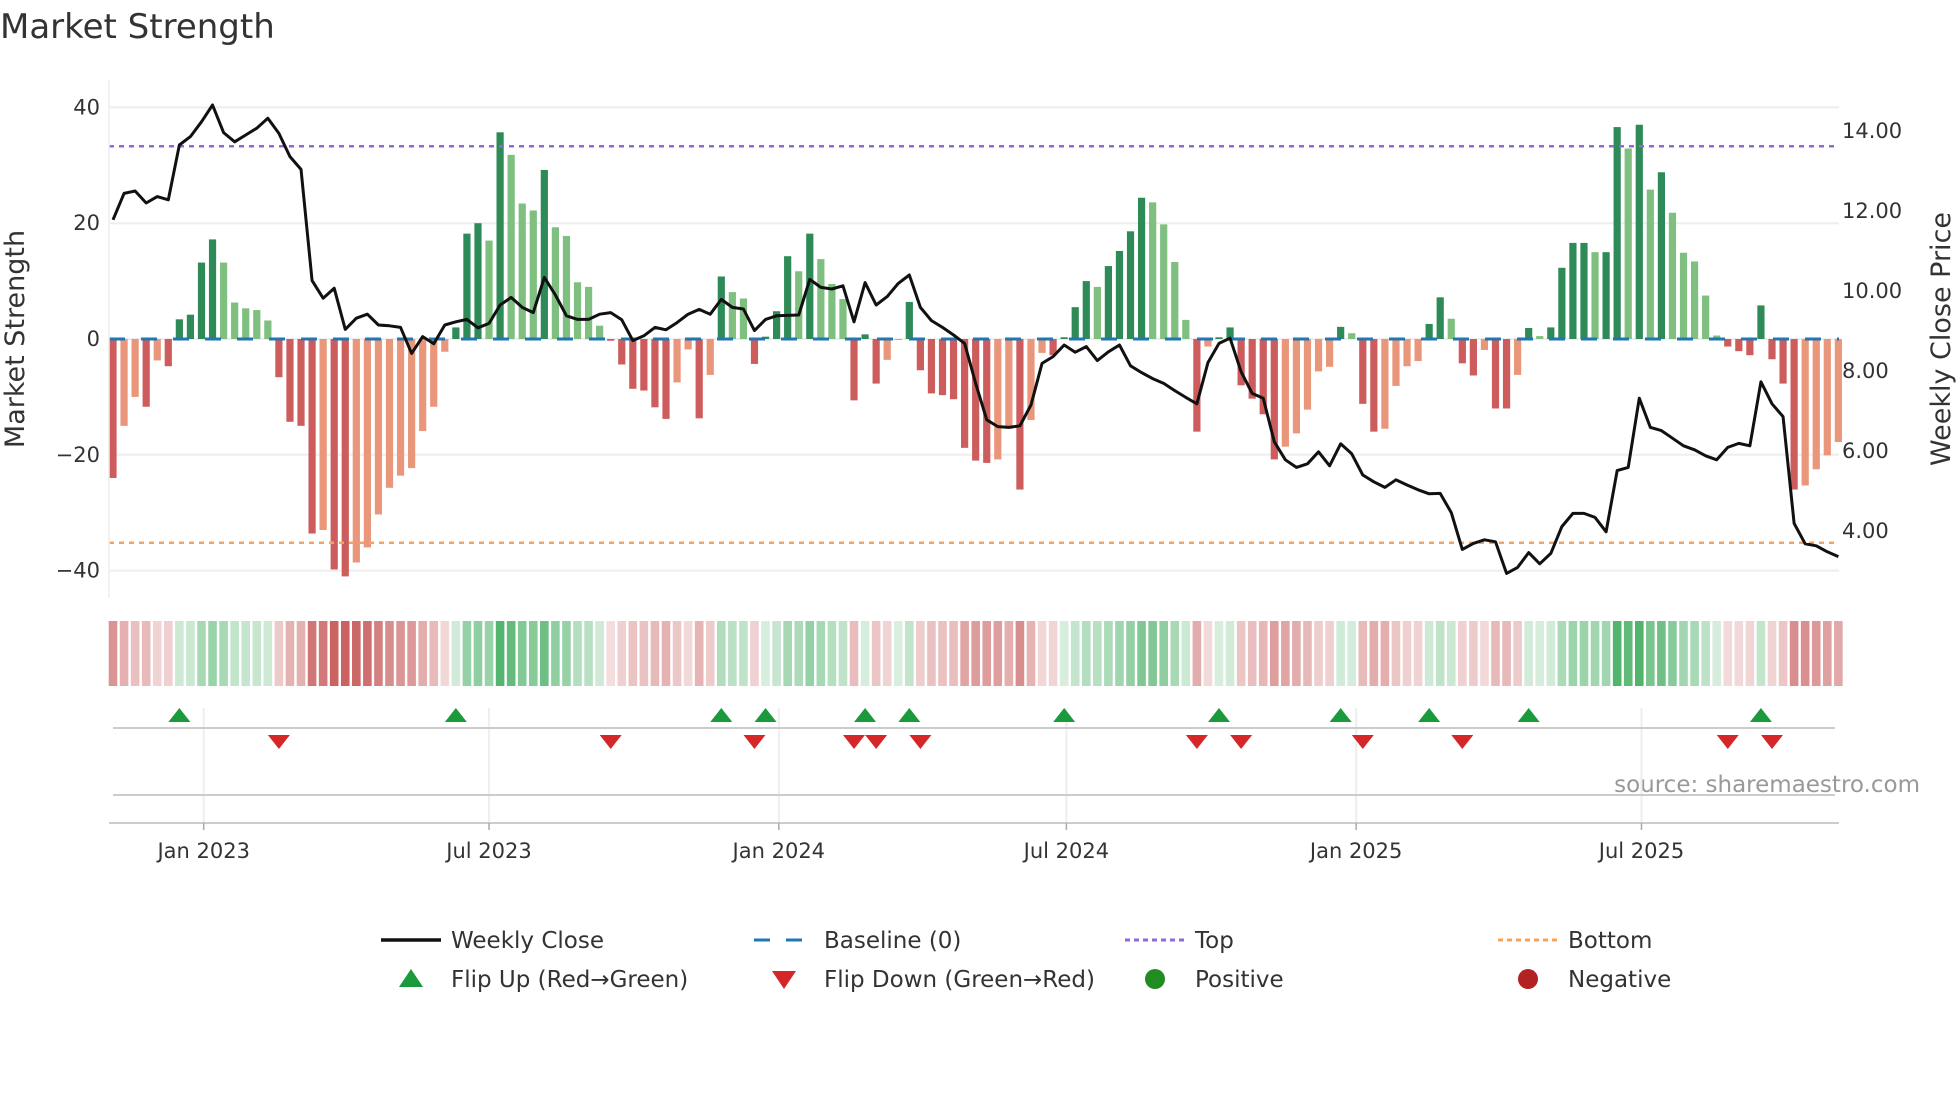  What do you see at coordinates (15, 339) in the screenshot?
I see `y-axis-label: Market Strength` at bounding box center [15, 339].